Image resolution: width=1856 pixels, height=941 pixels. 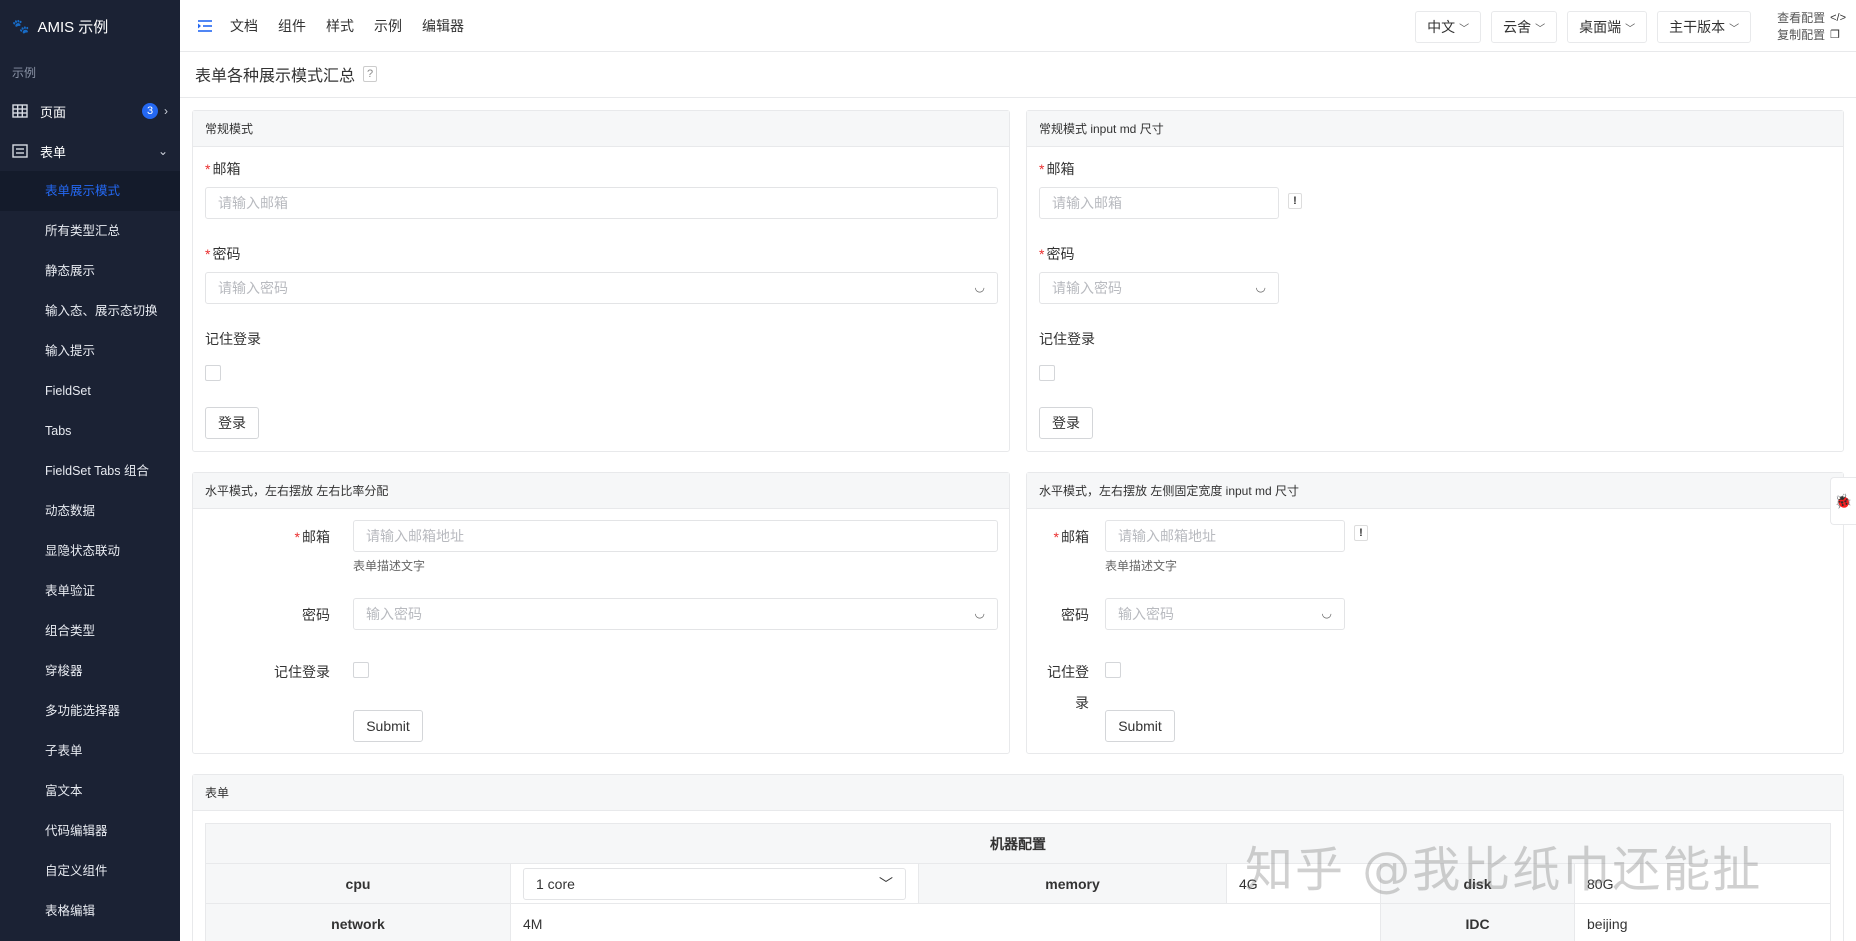 I want to click on sidebar-subitem: 多功能选择器, so click(x=90, y=711).